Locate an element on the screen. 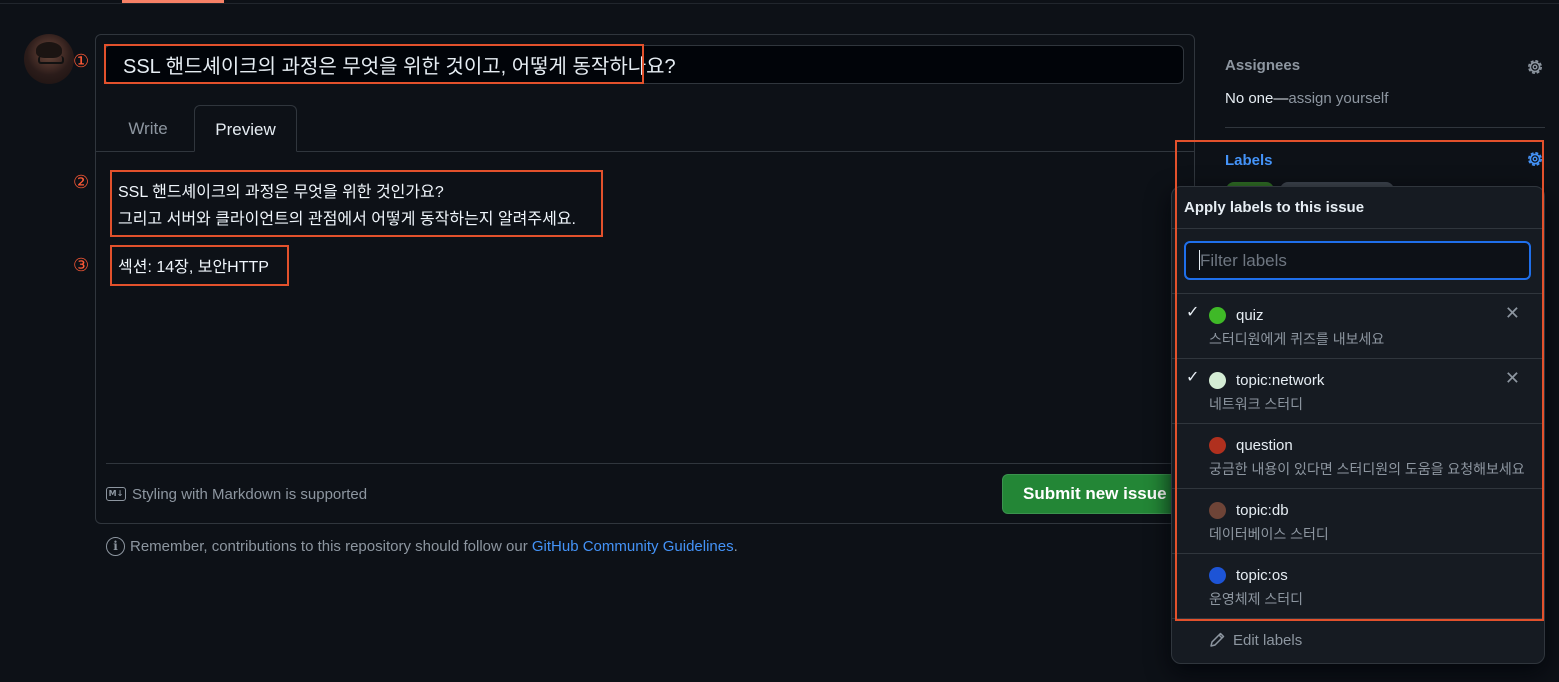 Image resolution: width=1559 pixels, height=682 pixels. avatar is located at coordinates (49, 59).